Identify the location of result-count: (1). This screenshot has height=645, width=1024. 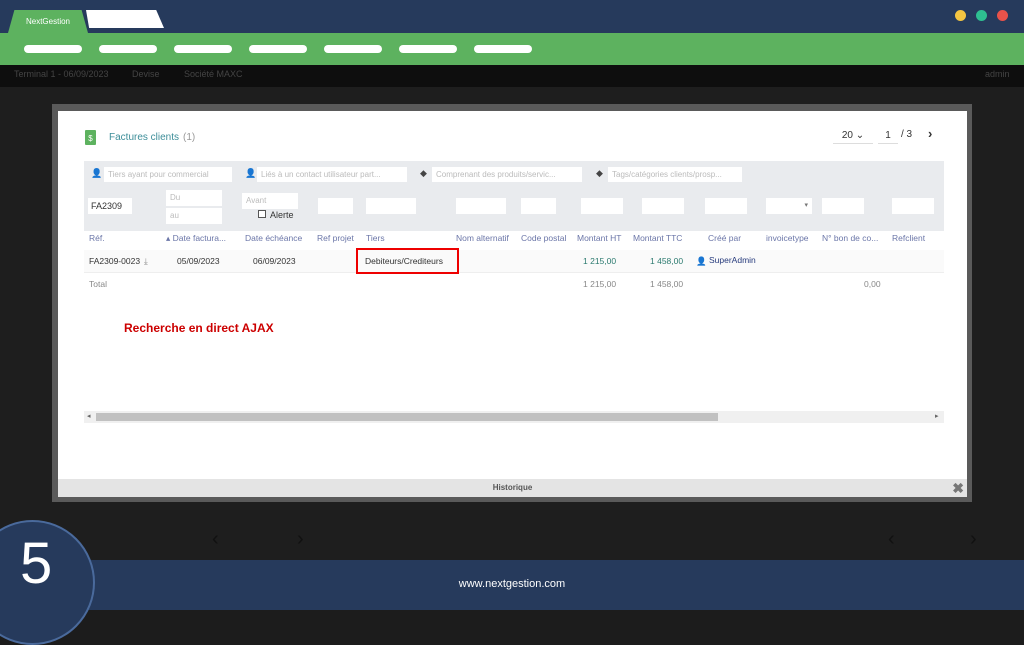
(189, 137).